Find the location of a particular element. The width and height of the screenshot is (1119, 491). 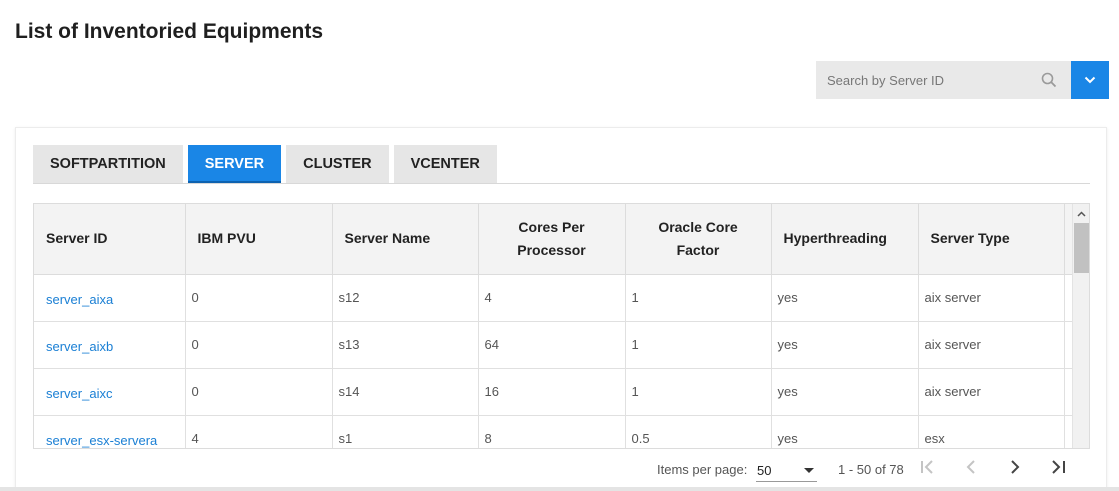

scrollbar-thumb is located at coordinates (1081, 248).